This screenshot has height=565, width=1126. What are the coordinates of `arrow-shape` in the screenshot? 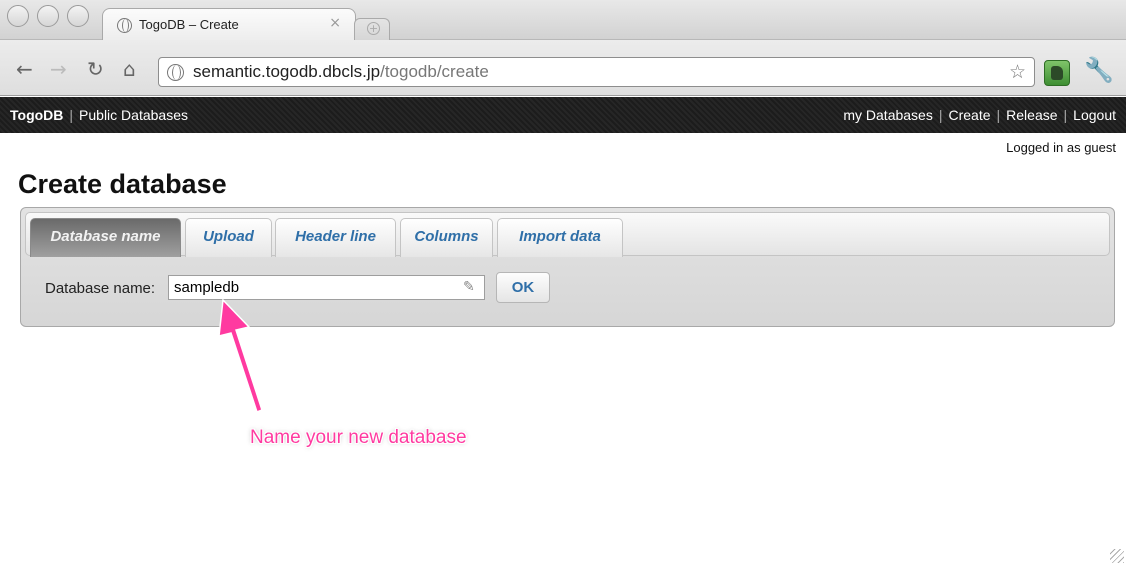 It's located at (240, 355).